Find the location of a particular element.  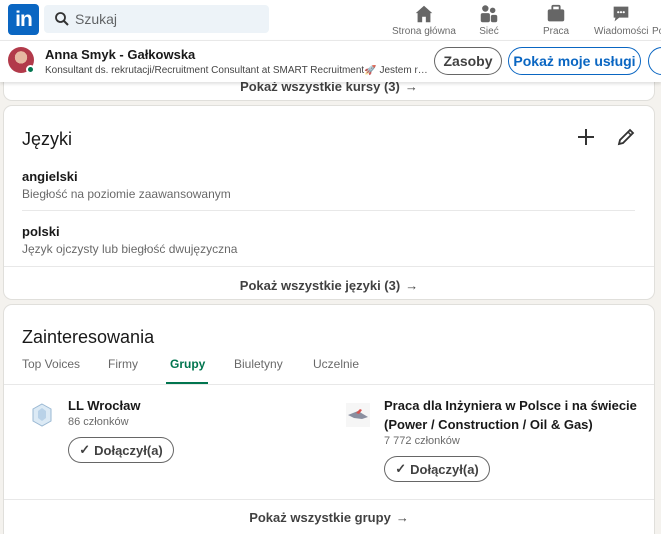

nav-item-jobs: Praca is located at coordinates (556, 20).